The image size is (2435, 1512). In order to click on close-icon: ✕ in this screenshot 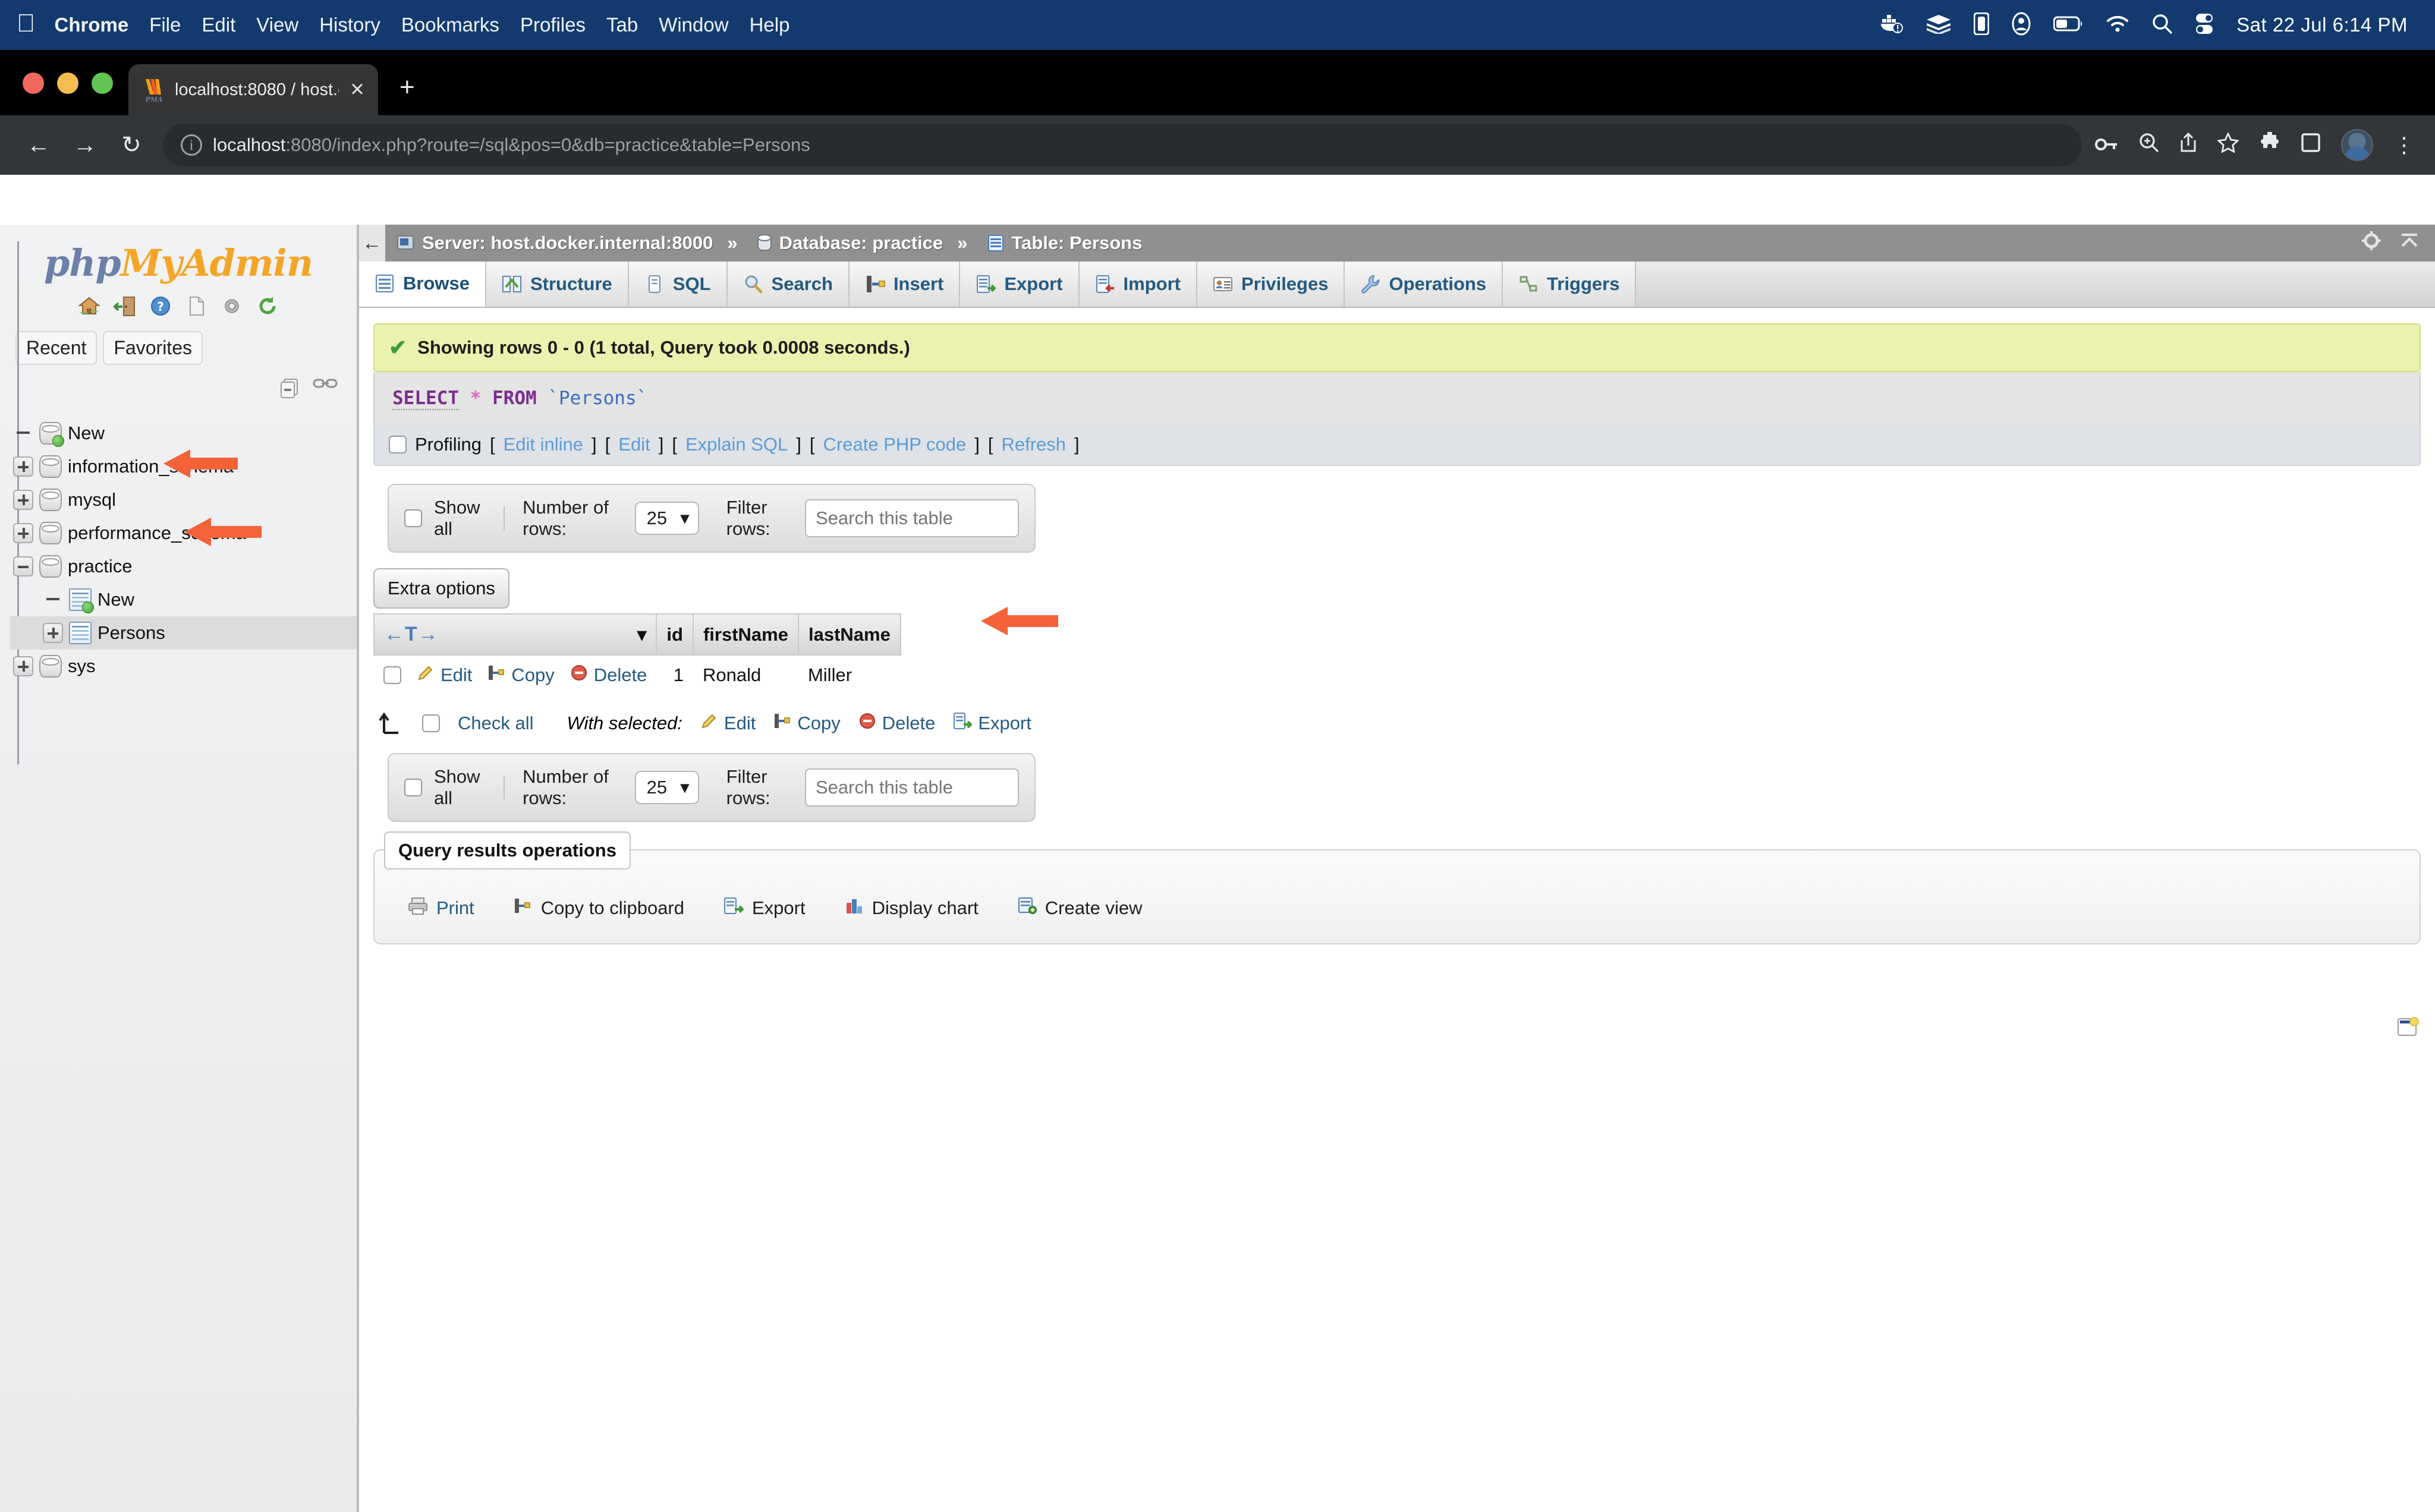, I will do `click(357, 89)`.